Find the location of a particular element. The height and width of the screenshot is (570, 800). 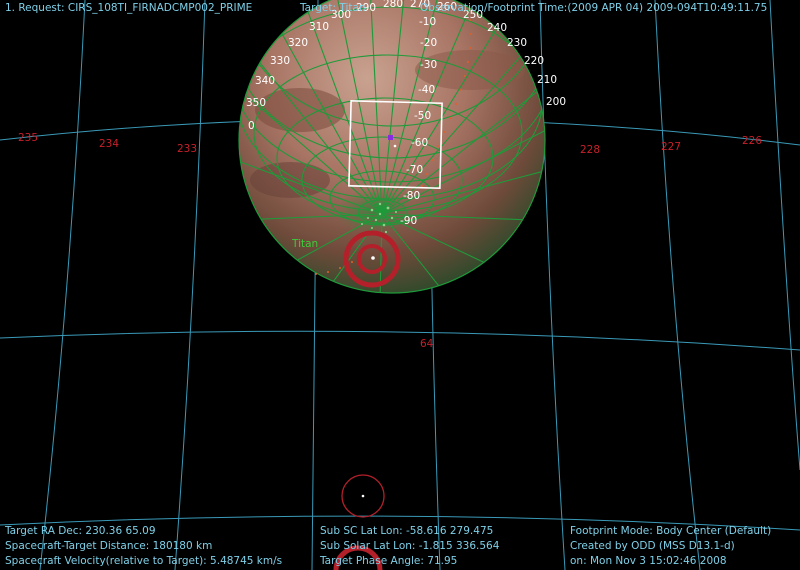

target-label: Titan is located at coordinates (304, 244).